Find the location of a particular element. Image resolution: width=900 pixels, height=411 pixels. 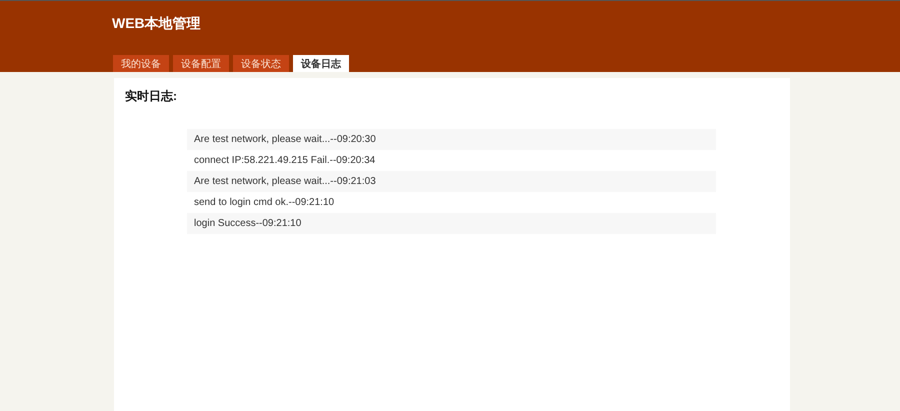

tab: 设备状态 is located at coordinates (261, 63).